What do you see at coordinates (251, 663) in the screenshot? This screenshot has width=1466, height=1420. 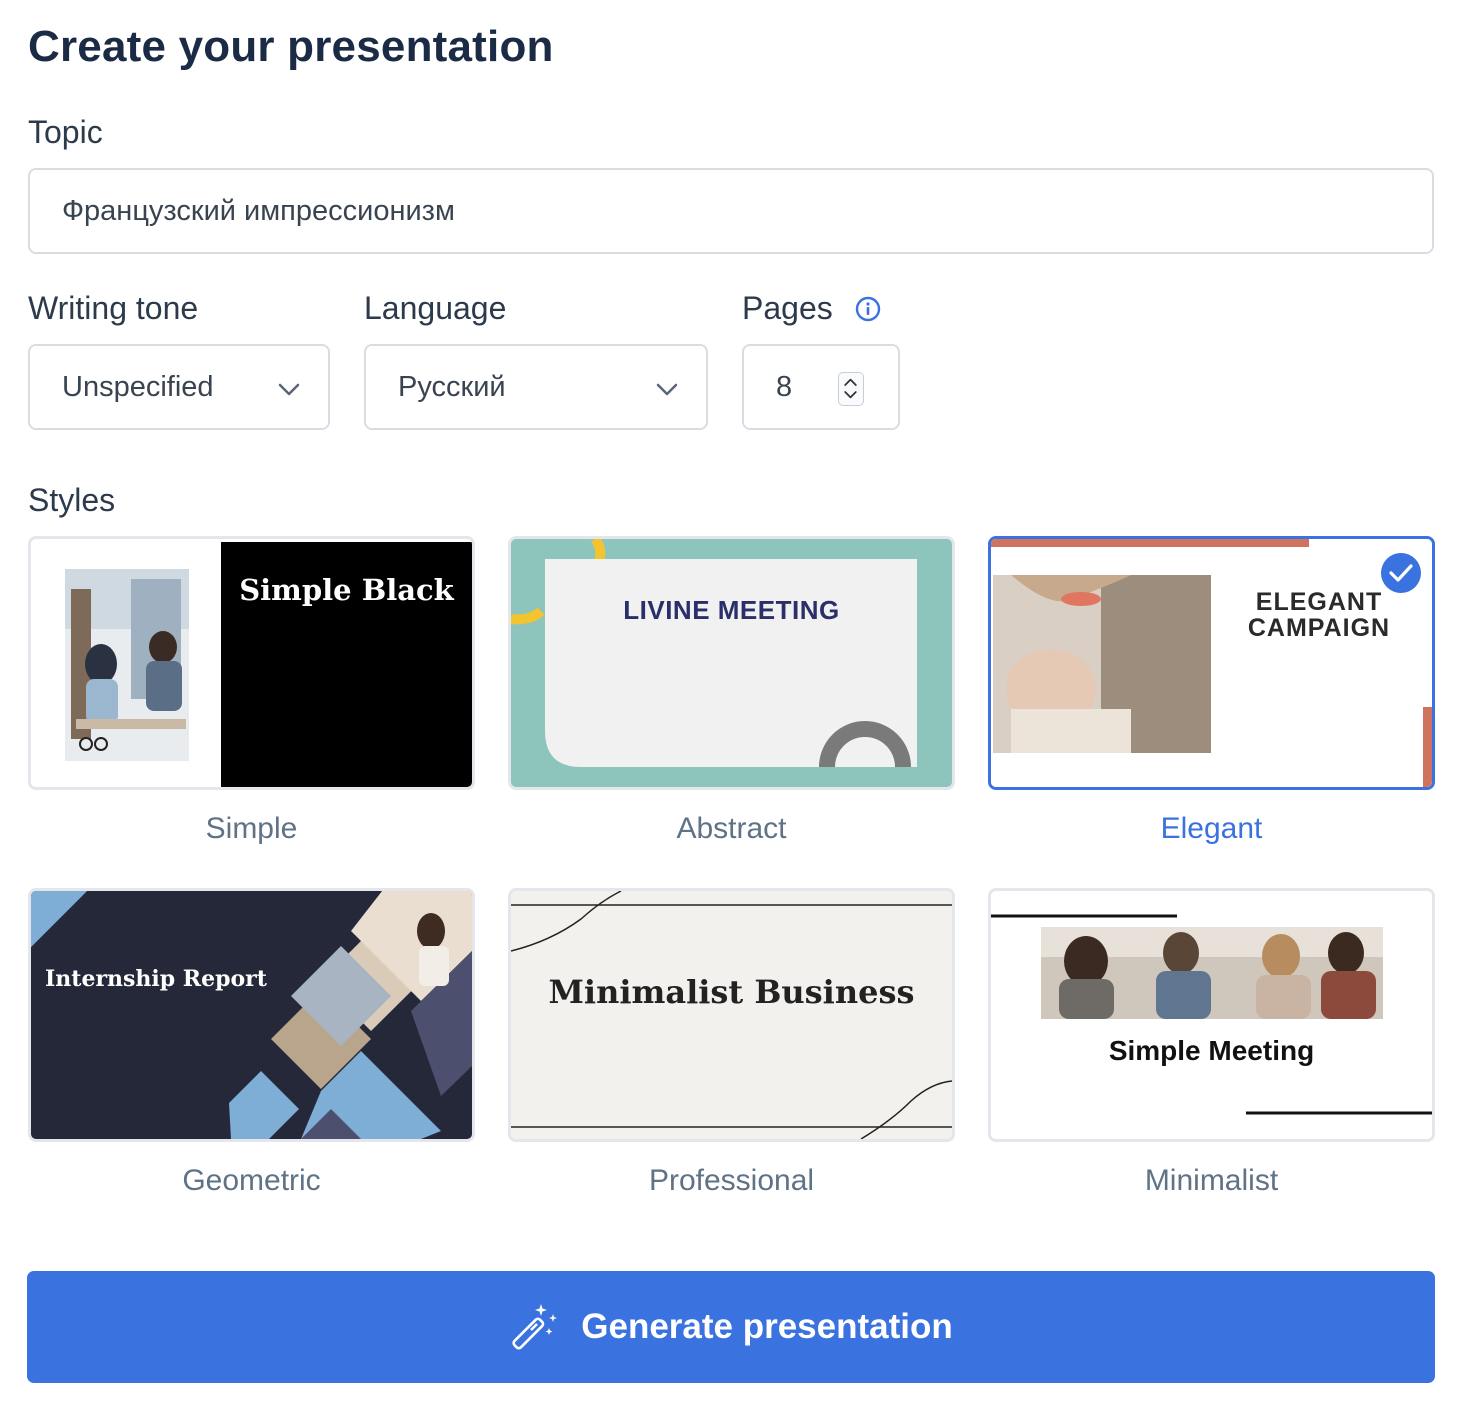 I see `style-card-simple: Simple Black` at bounding box center [251, 663].